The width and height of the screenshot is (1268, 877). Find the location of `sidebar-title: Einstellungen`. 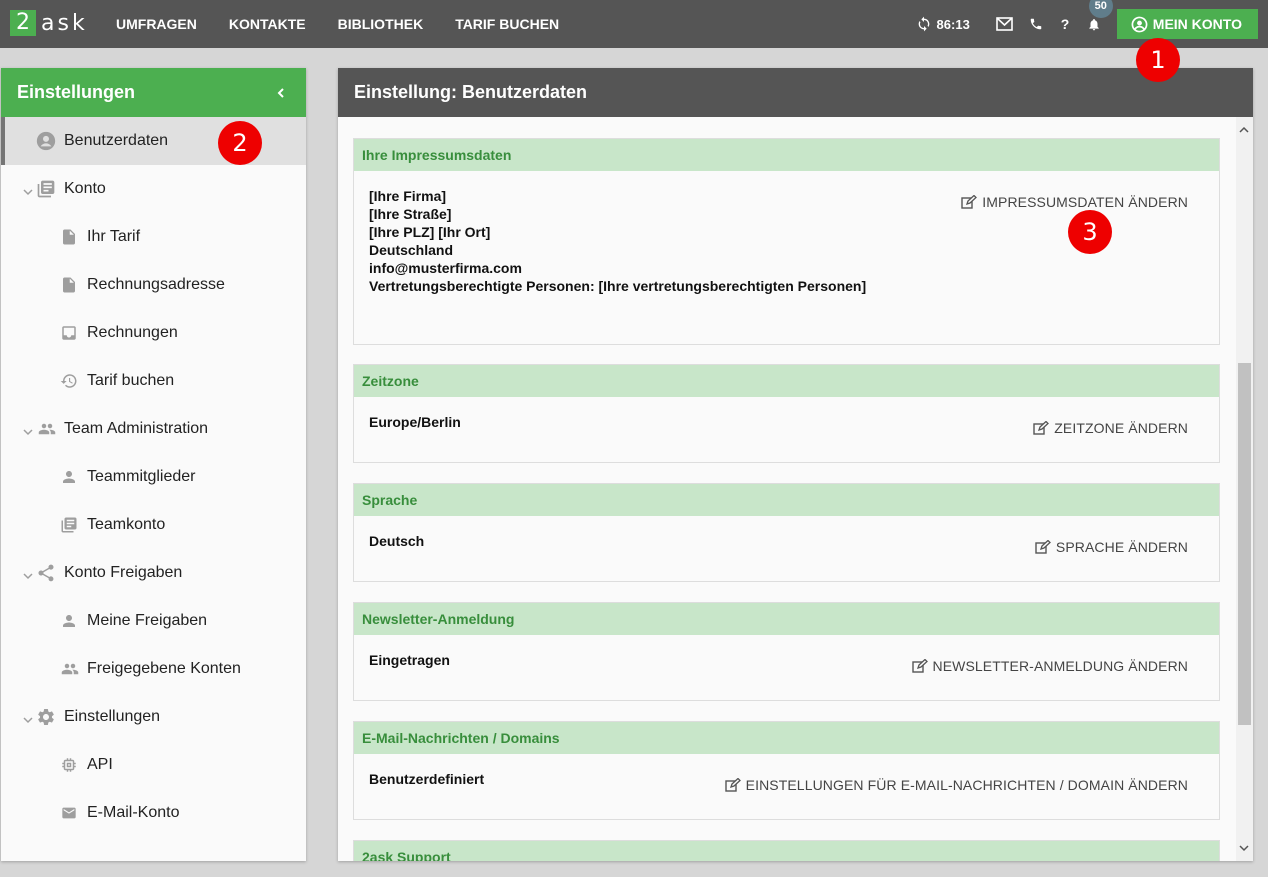

sidebar-title: Einstellungen is located at coordinates (76, 92).